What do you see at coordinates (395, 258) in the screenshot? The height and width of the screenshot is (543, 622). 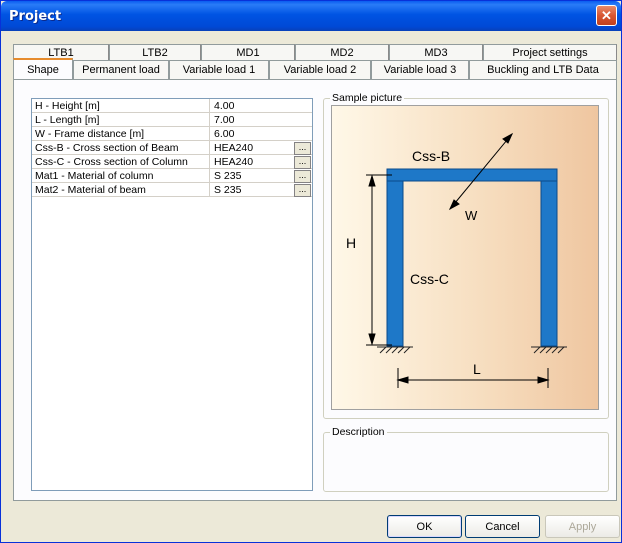 I see `left-column` at bounding box center [395, 258].